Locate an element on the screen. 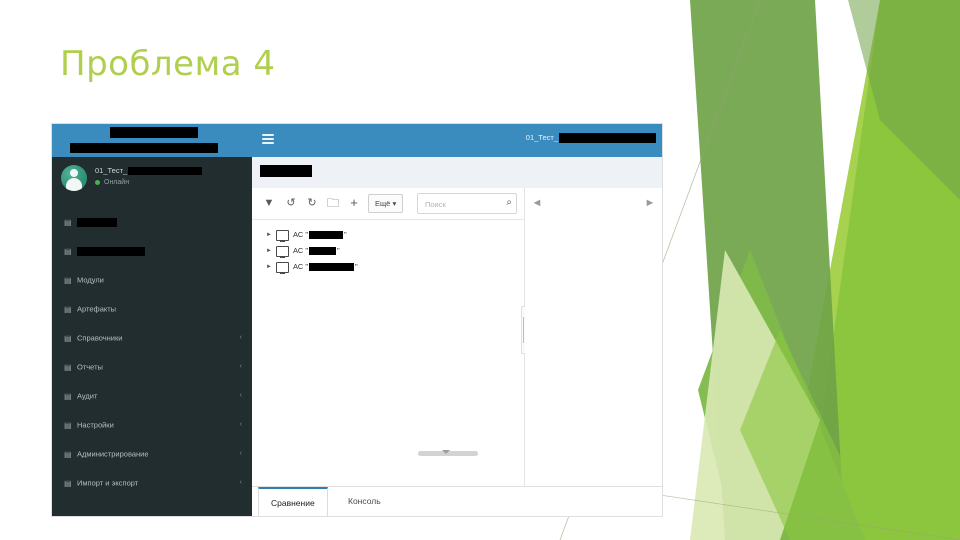 Image resolution: width=960 pixels, height=540 pixels. sidebar-item-1: ▤ is located at coordinates (152, 221).